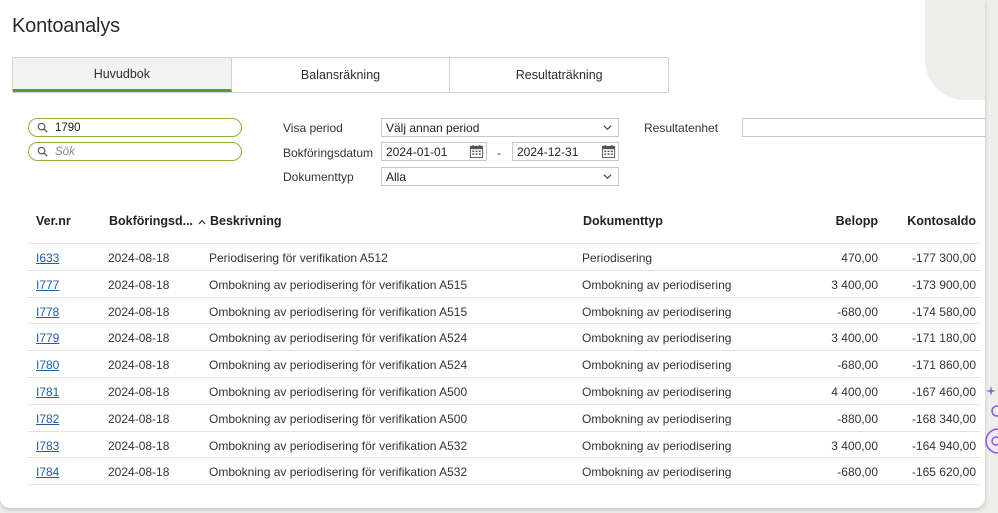  Describe the element at coordinates (47, 419) in the screenshot. I see `ver-nr-link: I782` at that location.